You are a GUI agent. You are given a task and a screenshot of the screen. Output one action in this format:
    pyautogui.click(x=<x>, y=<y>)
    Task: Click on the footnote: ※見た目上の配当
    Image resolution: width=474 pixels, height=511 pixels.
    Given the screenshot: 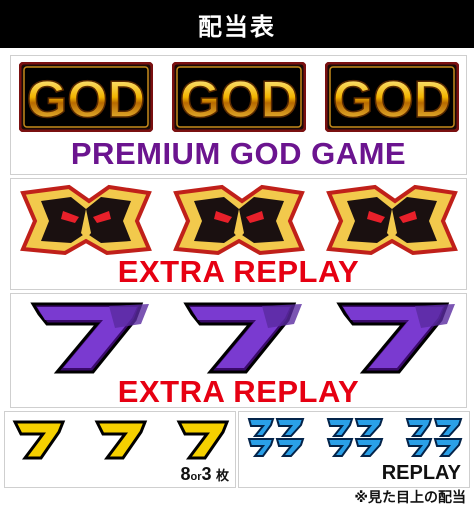 What is the action you would take?
    pyautogui.click(x=410, y=498)
    